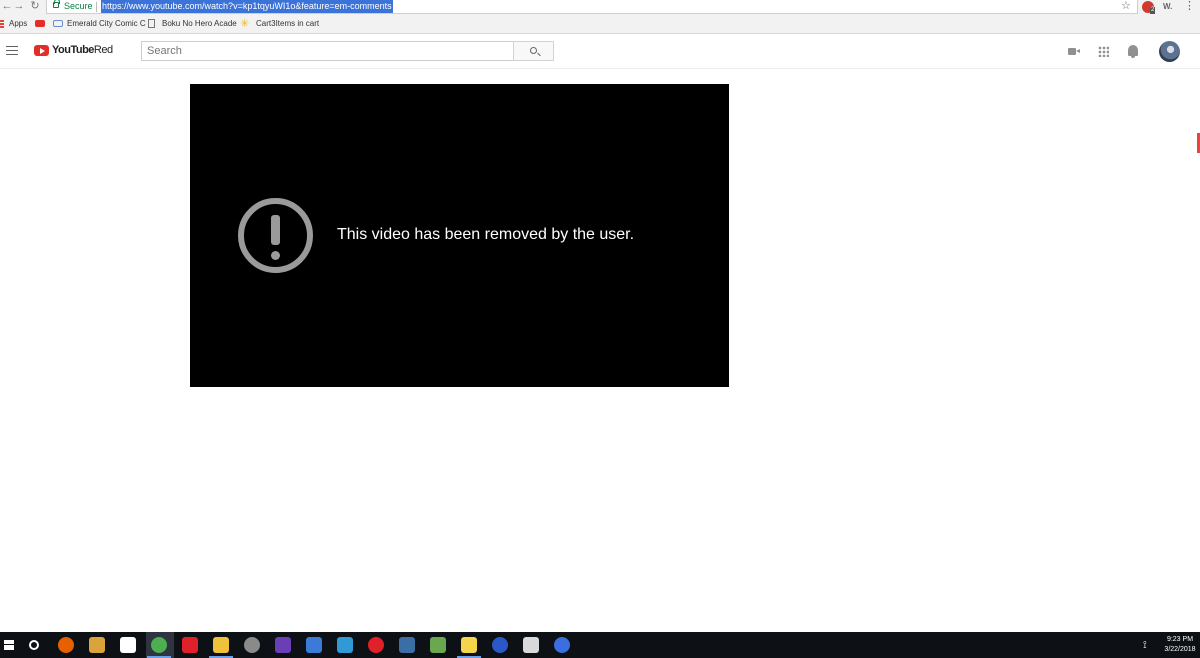  What do you see at coordinates (275, 255) in the screenshot?
I see `exclamation-dot` at bounding box center [275, 255].